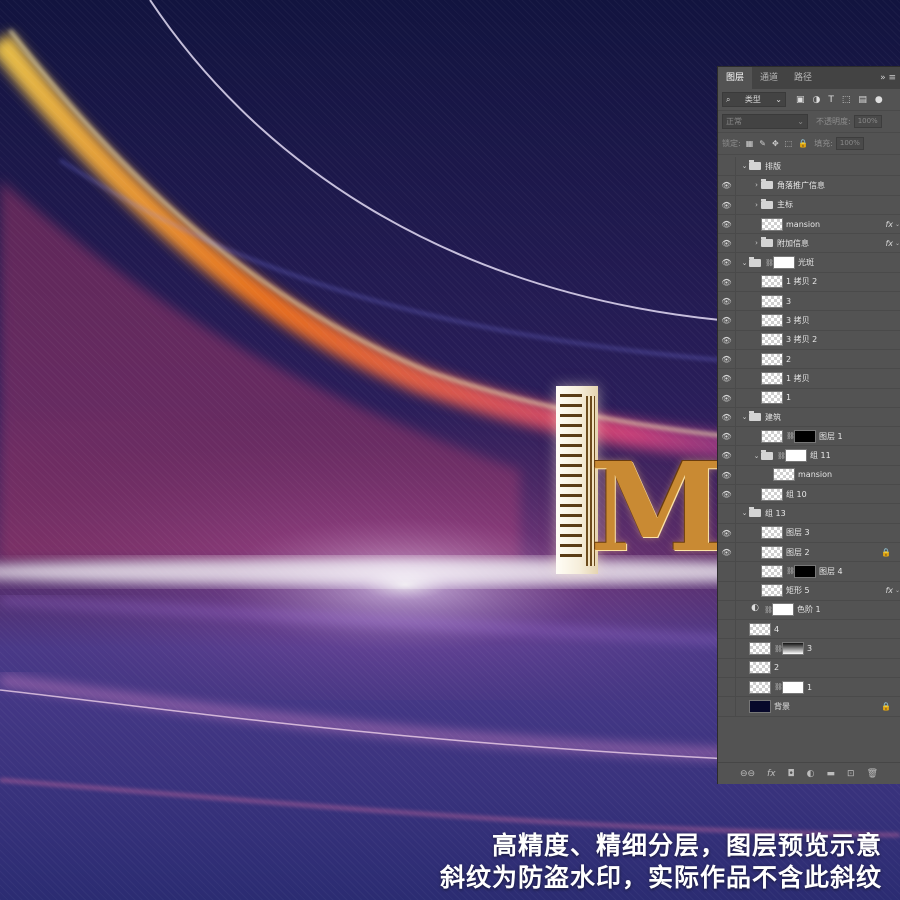 The height and width of the screenshot is (900, 900). Describe the element at coordinates (769, 78) in the screenshot. I see `tab-channels: 通道` at that location.